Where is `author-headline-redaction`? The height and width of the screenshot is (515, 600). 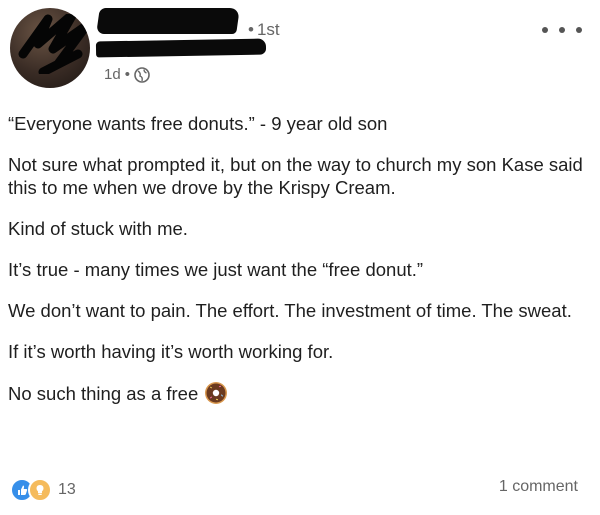 author-headline-redaction is located at coordinates (181, 48).